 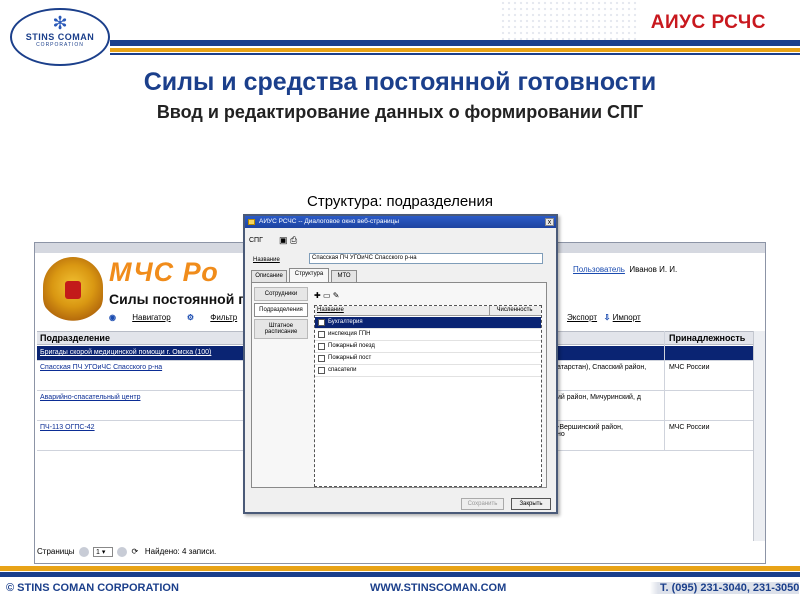 What do you see at coordinates (428, 347) in the screenshot?
I see `list-item: Пожарный поезд` at bounding box center [428, 347].